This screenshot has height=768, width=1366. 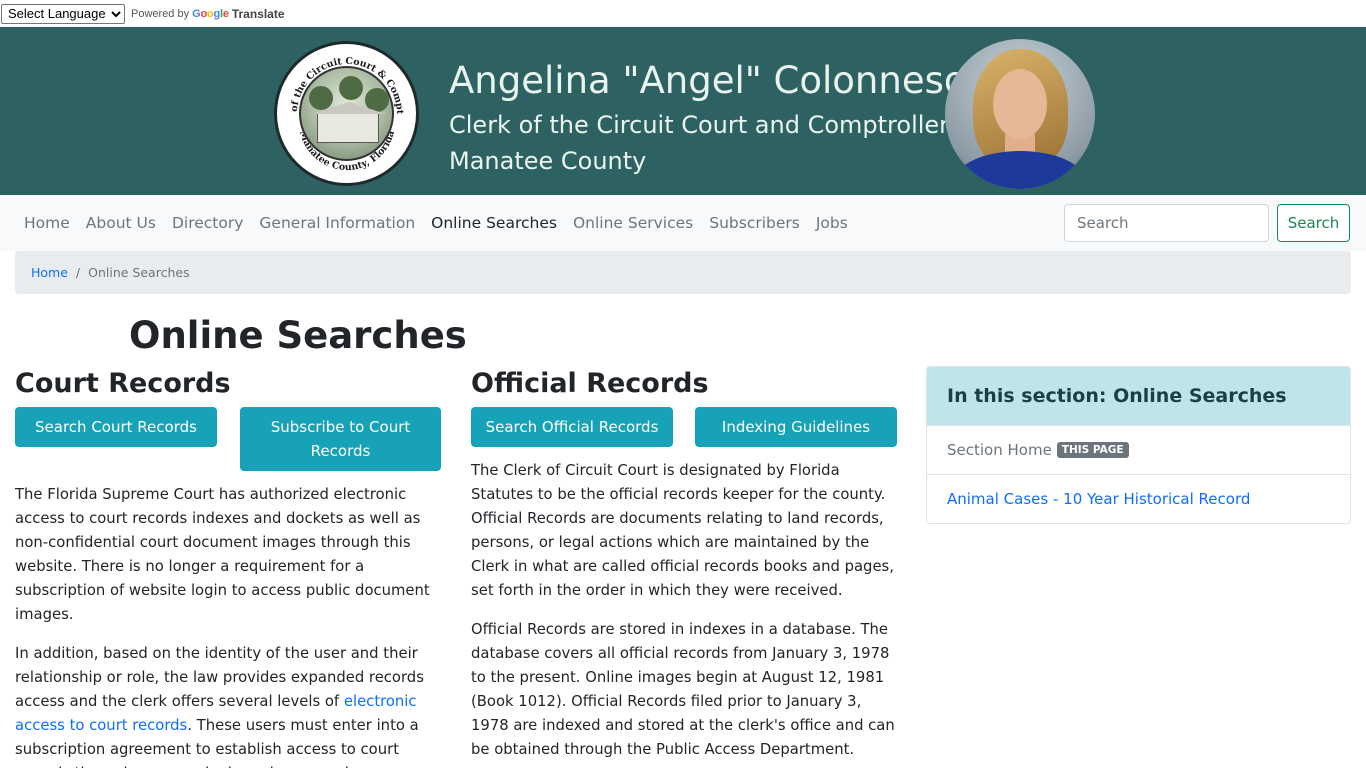 I want to click on clerk-name-title: Angelina "Angel" Colonneso, so click(x=708, y=80).